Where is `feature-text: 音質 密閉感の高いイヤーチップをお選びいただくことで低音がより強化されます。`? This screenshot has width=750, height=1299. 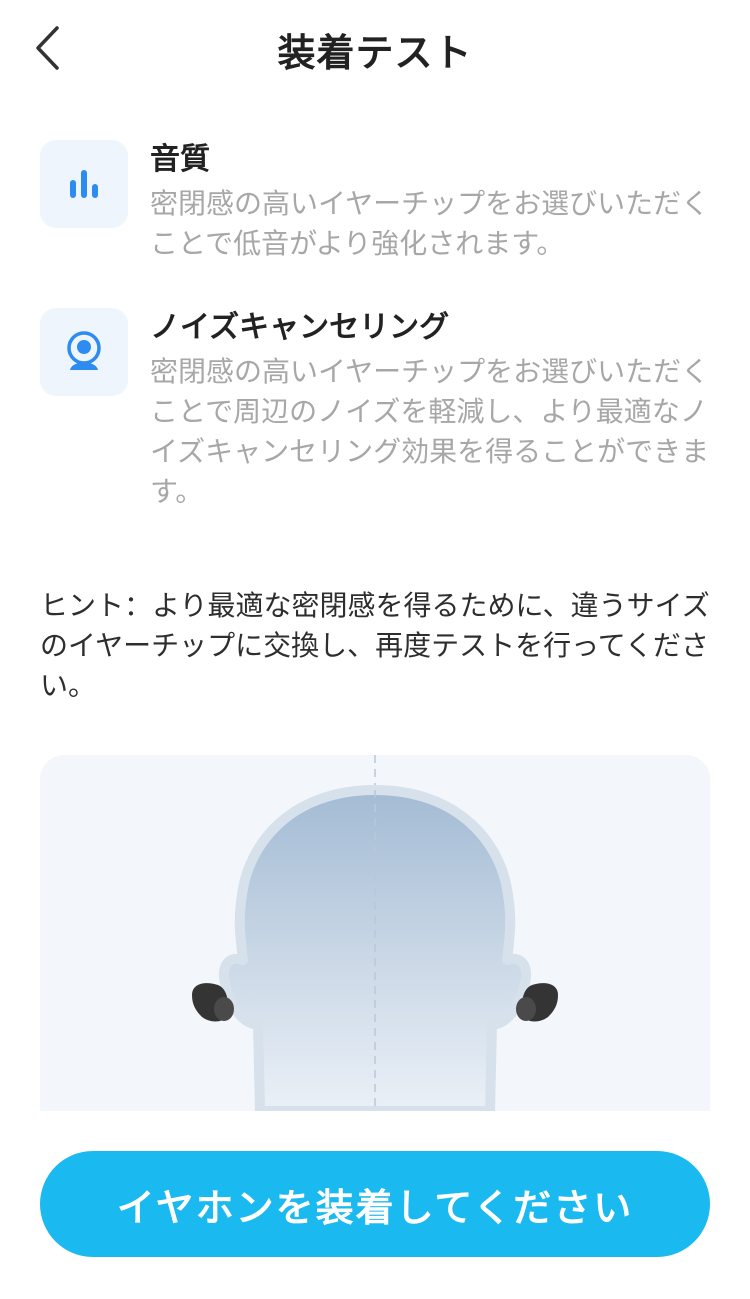
feature-text: 音質 密閉感の高いイヤーチップをお選びいただくことで低音がより強化されます。 is located at coordinates (440, 202).